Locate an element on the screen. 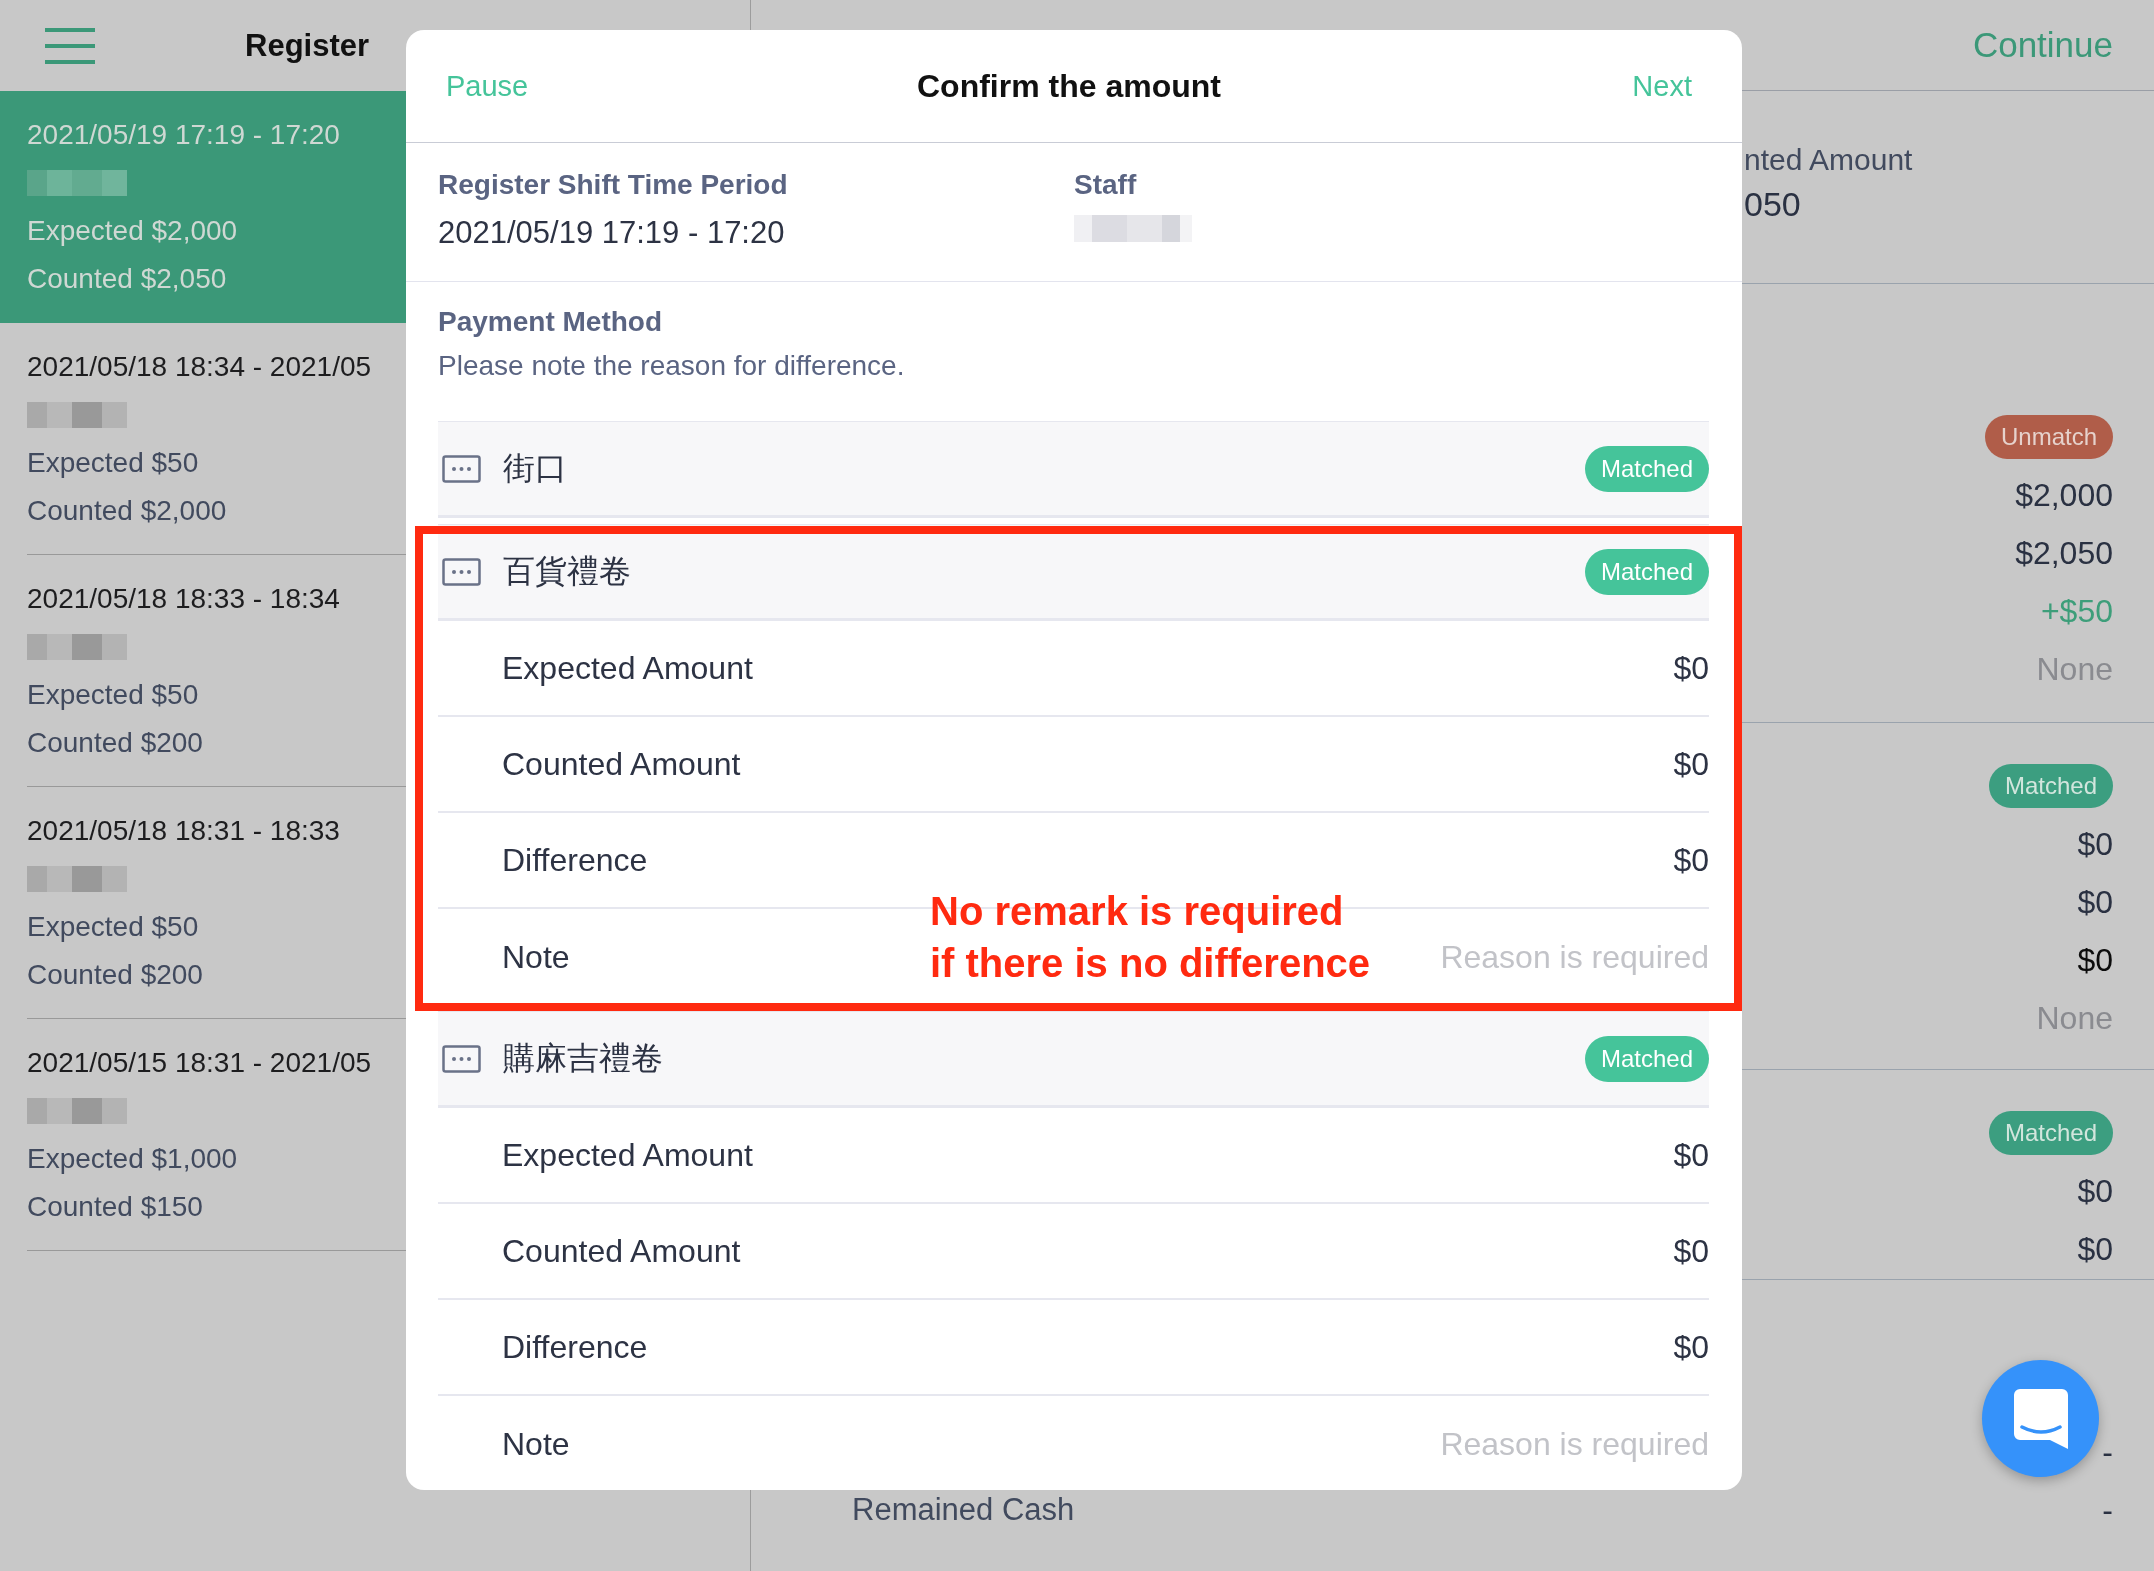 This screenshot has height=1571, width=2154. row-value: +$50 is located at coordinates (2076, 611).